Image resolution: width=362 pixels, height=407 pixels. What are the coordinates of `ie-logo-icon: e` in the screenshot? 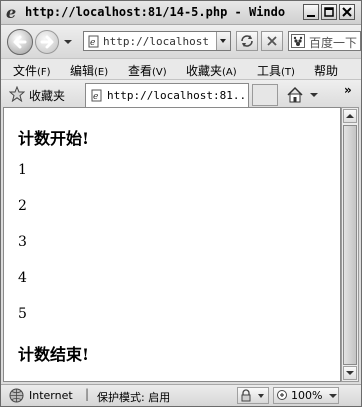 It's located at (11, 12).